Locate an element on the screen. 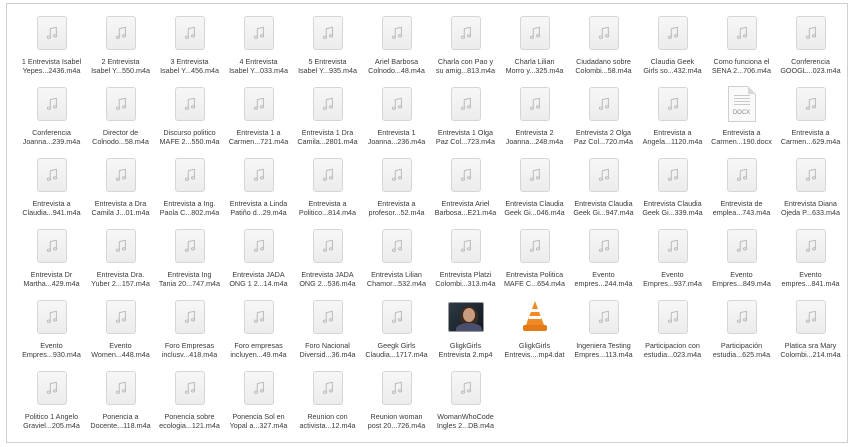 Image resolution: width=854 pixels, height=447 pixels. file-name-line1: Foro empresas is located at coordinates (258, 345).